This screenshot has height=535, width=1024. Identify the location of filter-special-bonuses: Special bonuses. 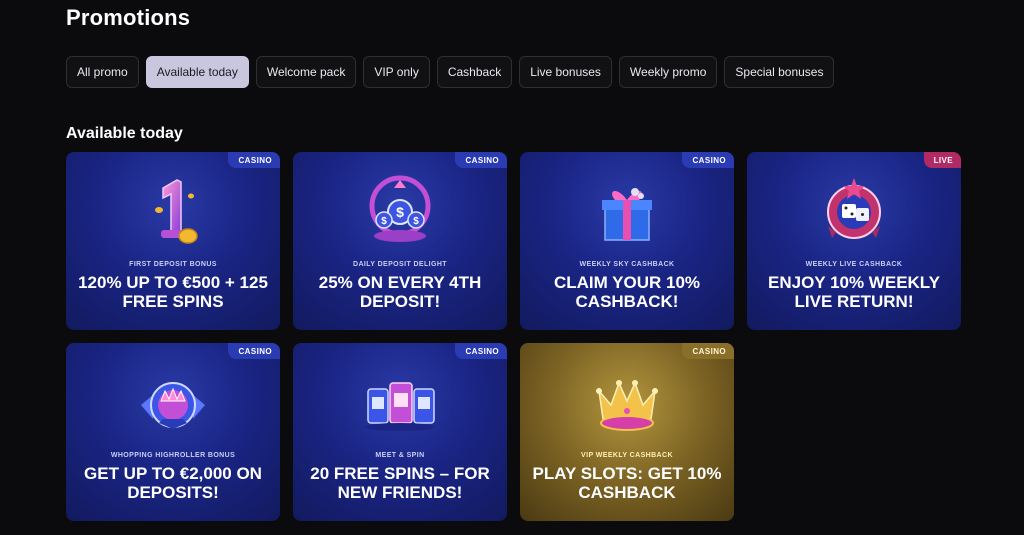
(779, 72).